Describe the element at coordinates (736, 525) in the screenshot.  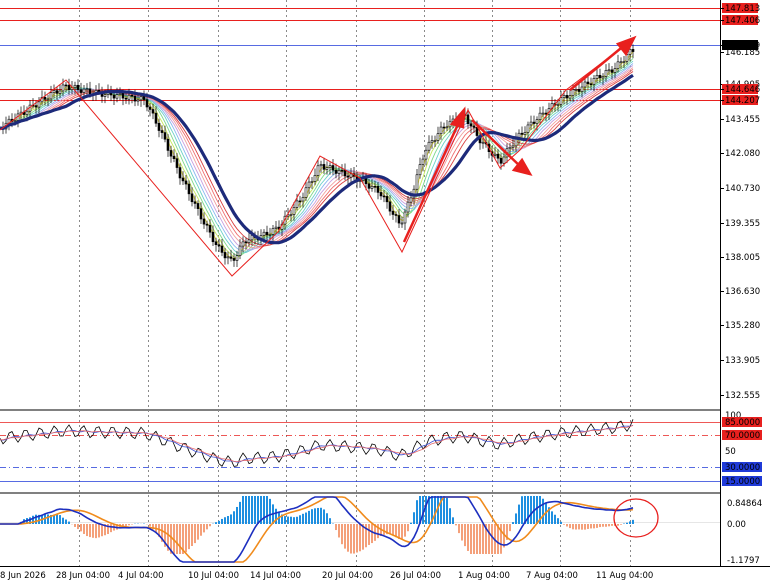
I see `macd-label: 0.00` at that location.